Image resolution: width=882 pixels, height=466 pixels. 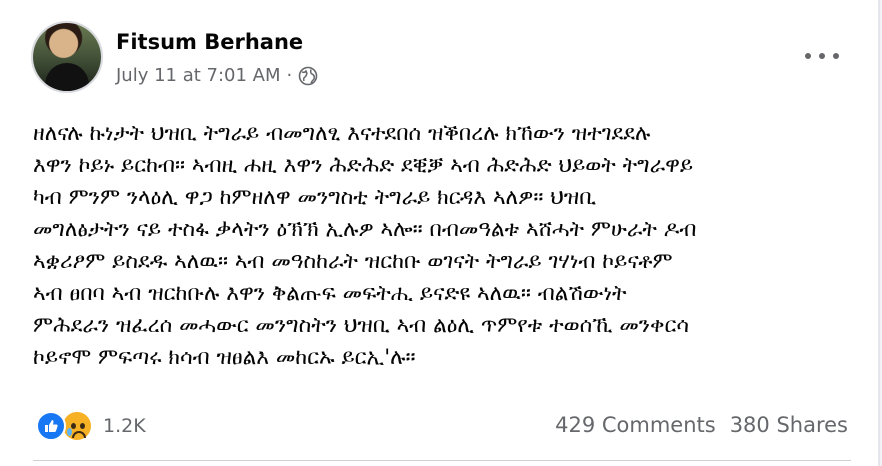 I want to click on like-icon, so click(x=51, y=426).